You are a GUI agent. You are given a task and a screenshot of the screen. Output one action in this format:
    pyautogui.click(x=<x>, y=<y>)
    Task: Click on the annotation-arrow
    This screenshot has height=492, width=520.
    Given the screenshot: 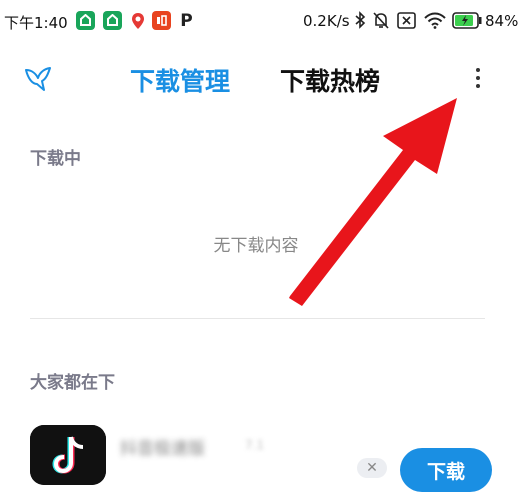 What is the action you would take?
    pyautogui.click(x=373, y=202)
    